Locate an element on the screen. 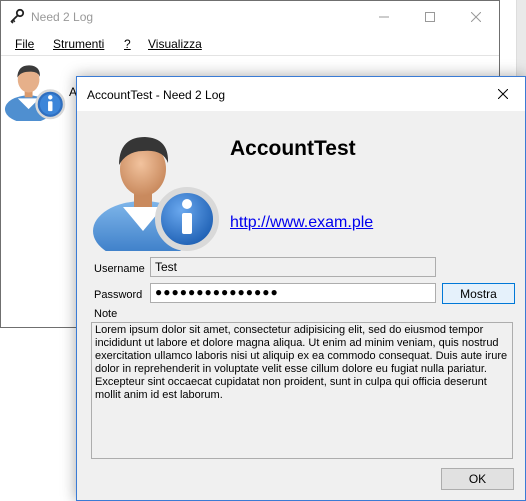  menu-help: ? is located at coordinates (127, 44).